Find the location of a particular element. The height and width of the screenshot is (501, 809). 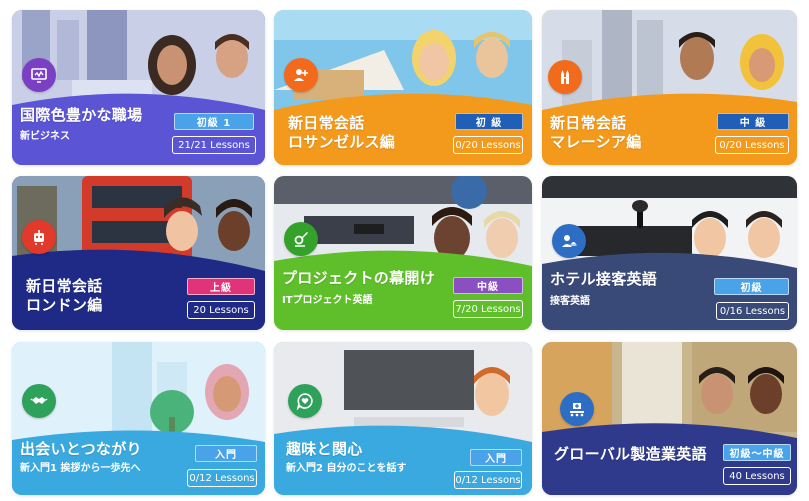

course-subtitle: 接客英語 is located at coordinates (570, 301).